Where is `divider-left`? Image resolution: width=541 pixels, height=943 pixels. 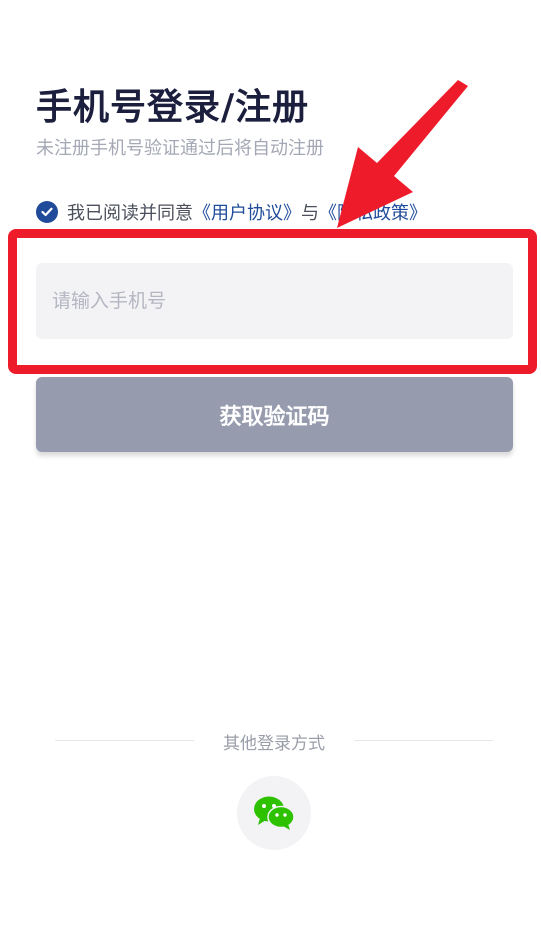 divider-left is located at coordinates (124, 740).